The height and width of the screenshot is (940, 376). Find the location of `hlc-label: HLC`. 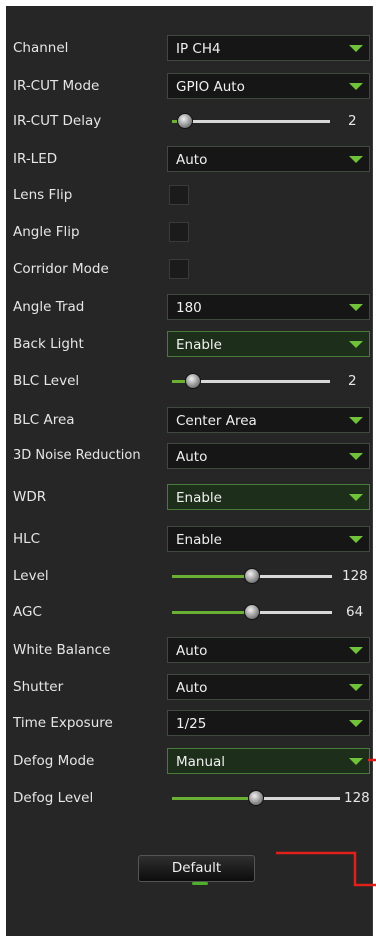

hlc-label: HLC is located at coordinates (27, 539).